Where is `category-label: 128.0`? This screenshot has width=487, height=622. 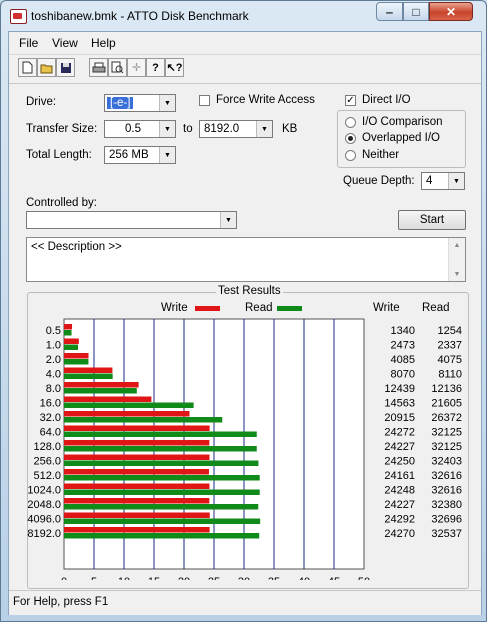
category-label: 128.0 is located at coordinates (47, 447).